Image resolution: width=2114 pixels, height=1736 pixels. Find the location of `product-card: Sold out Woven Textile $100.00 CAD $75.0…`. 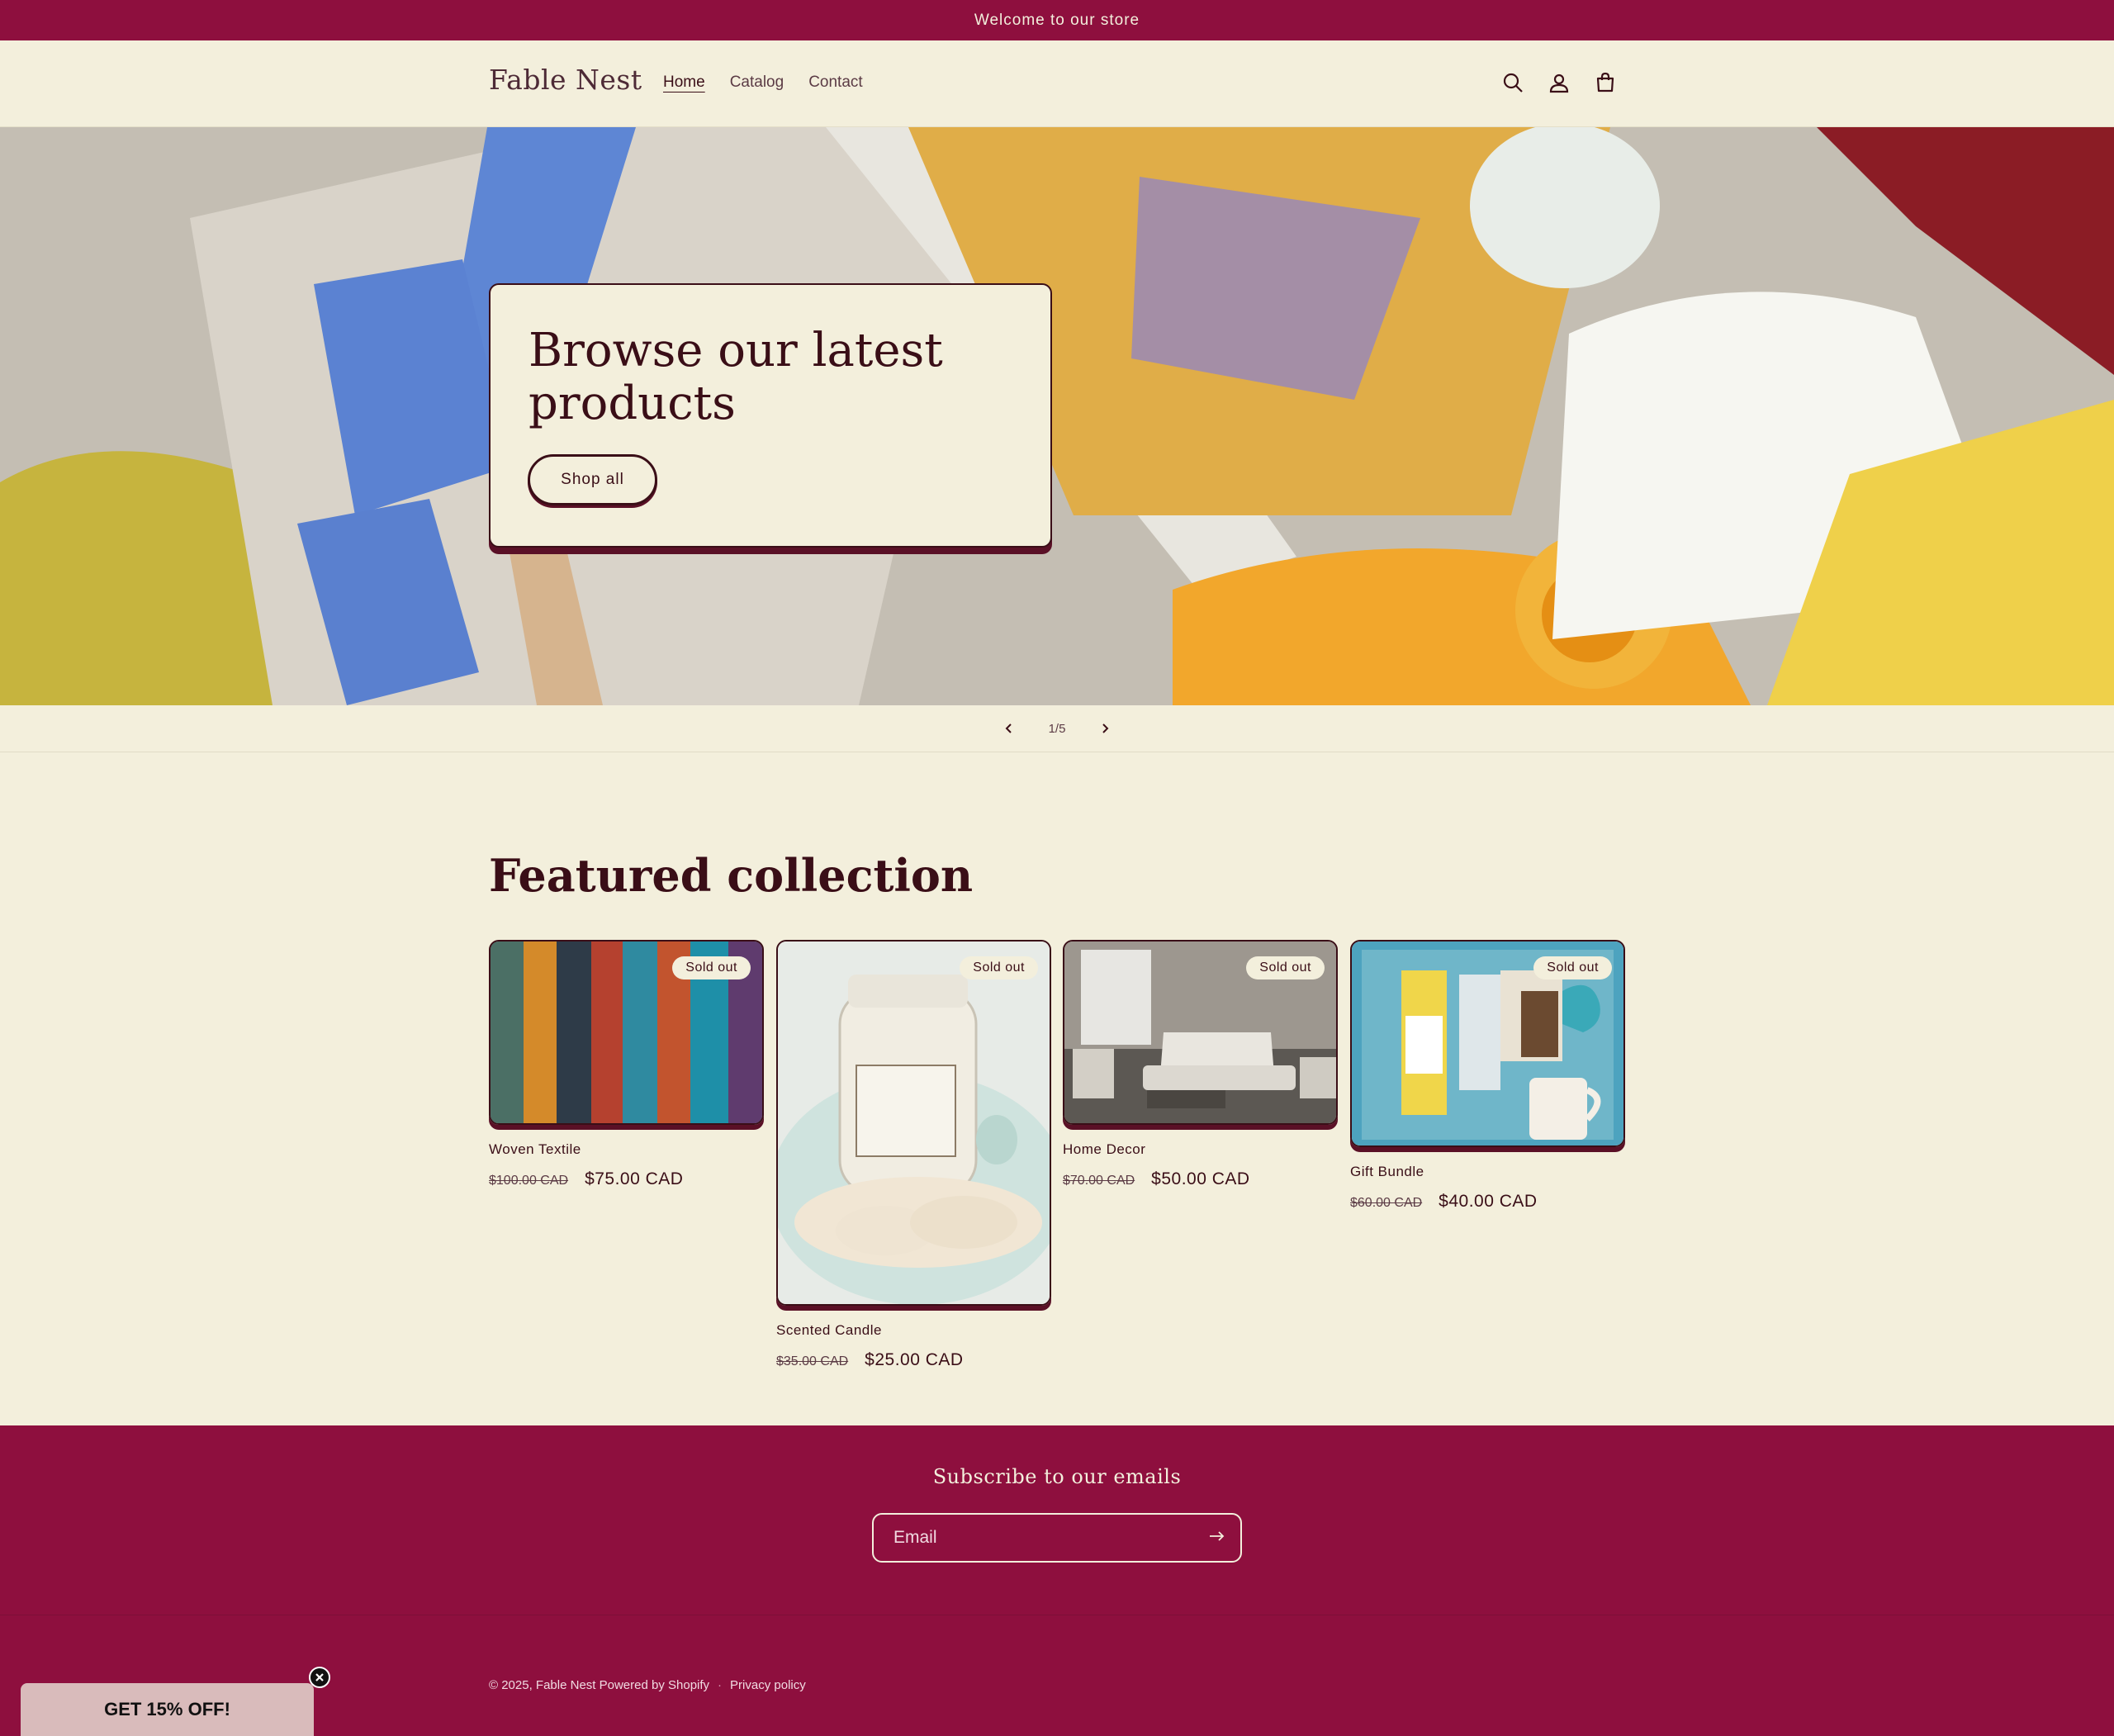

product-card: Sold out Woven Textile $100.00 CAD $75.0… is located at coordinates (626, 1064).